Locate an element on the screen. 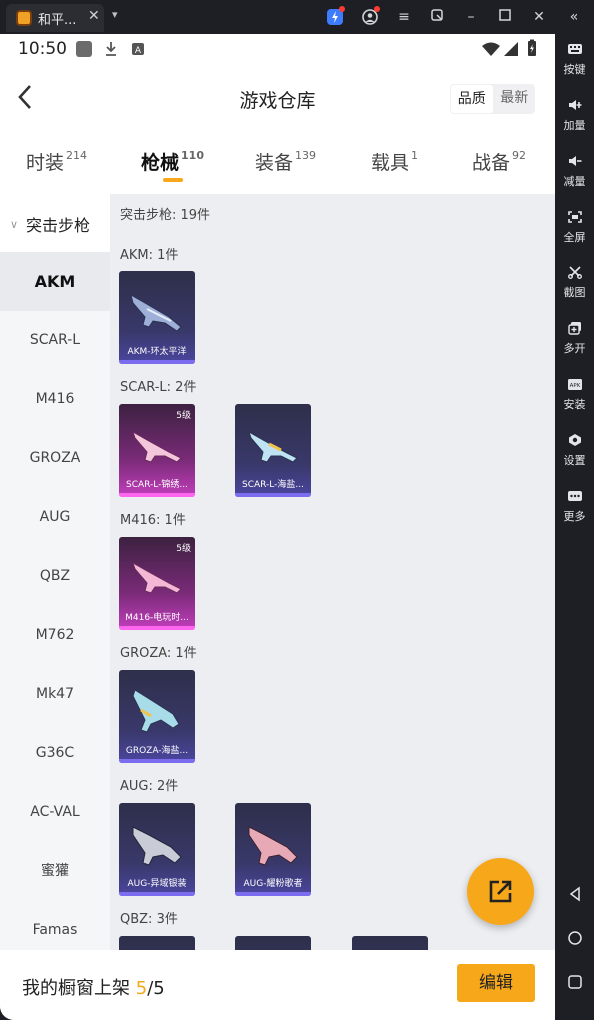  share-button is located at coordinates (500, 891).